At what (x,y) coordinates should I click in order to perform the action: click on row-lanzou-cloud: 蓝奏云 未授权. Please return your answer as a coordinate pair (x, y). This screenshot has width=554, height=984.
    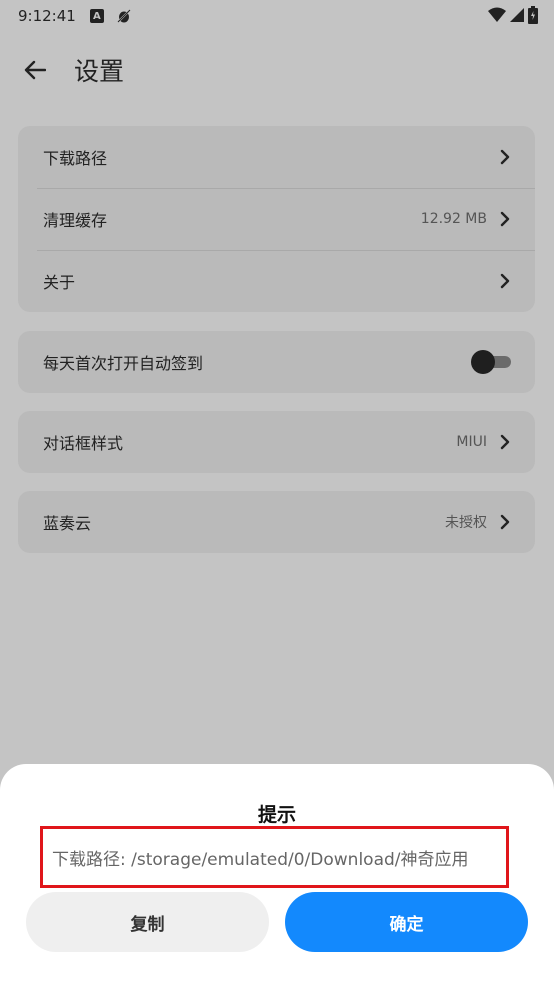
    Looking at the image, I should click on (276, 522).